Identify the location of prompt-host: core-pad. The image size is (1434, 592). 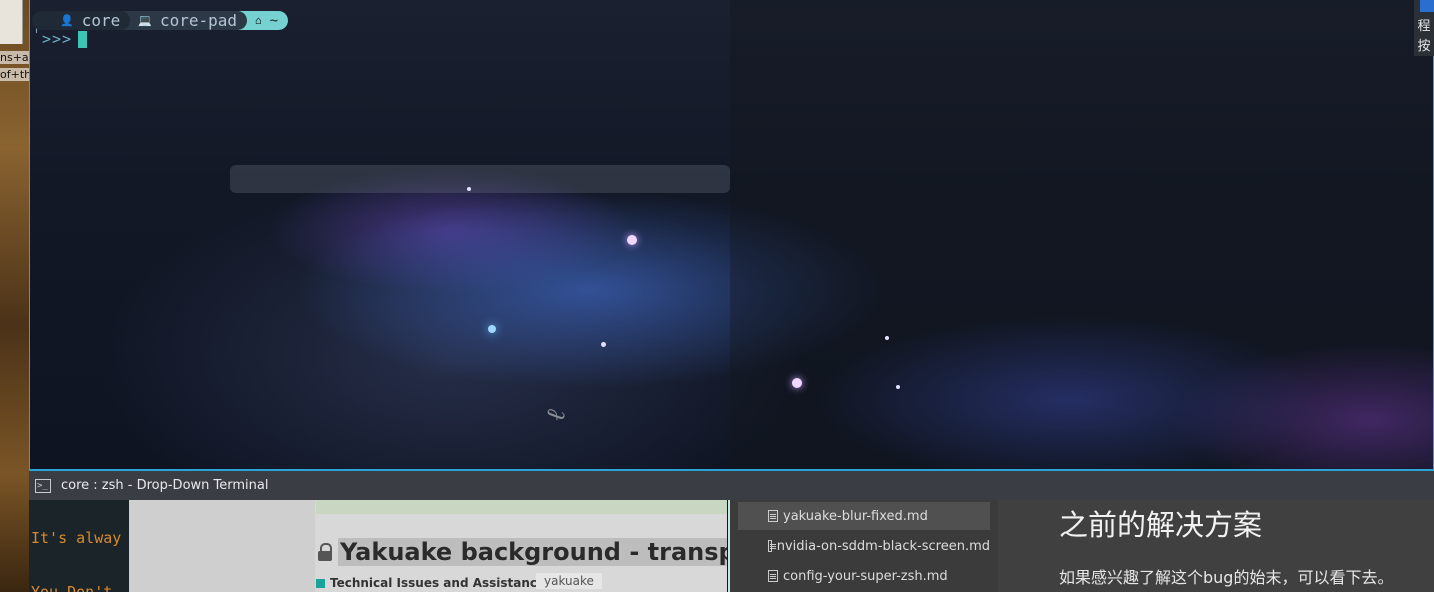
(198, 20).